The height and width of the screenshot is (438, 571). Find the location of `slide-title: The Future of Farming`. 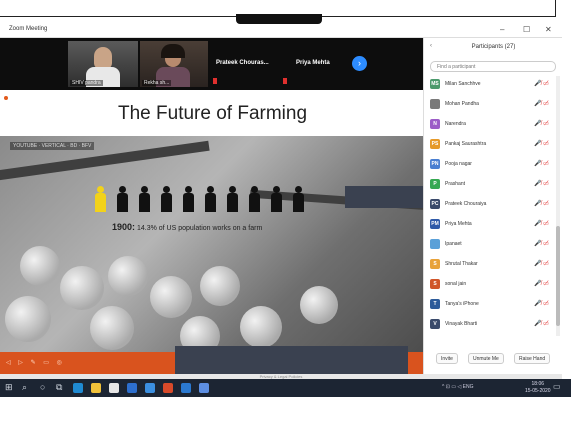

slide-title: The Future of Farming is located at coordinates (213, 113).